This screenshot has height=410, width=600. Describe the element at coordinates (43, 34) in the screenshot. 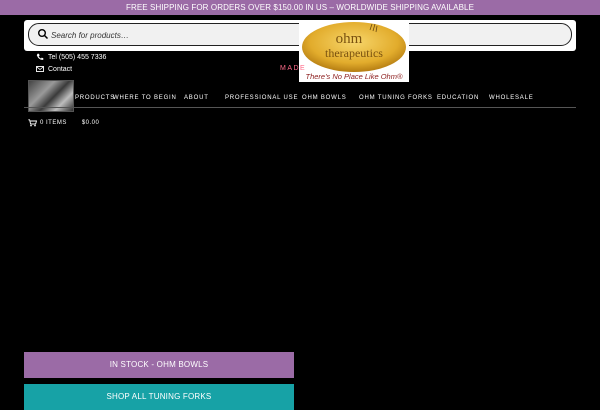

I see `search-icon` at that location.